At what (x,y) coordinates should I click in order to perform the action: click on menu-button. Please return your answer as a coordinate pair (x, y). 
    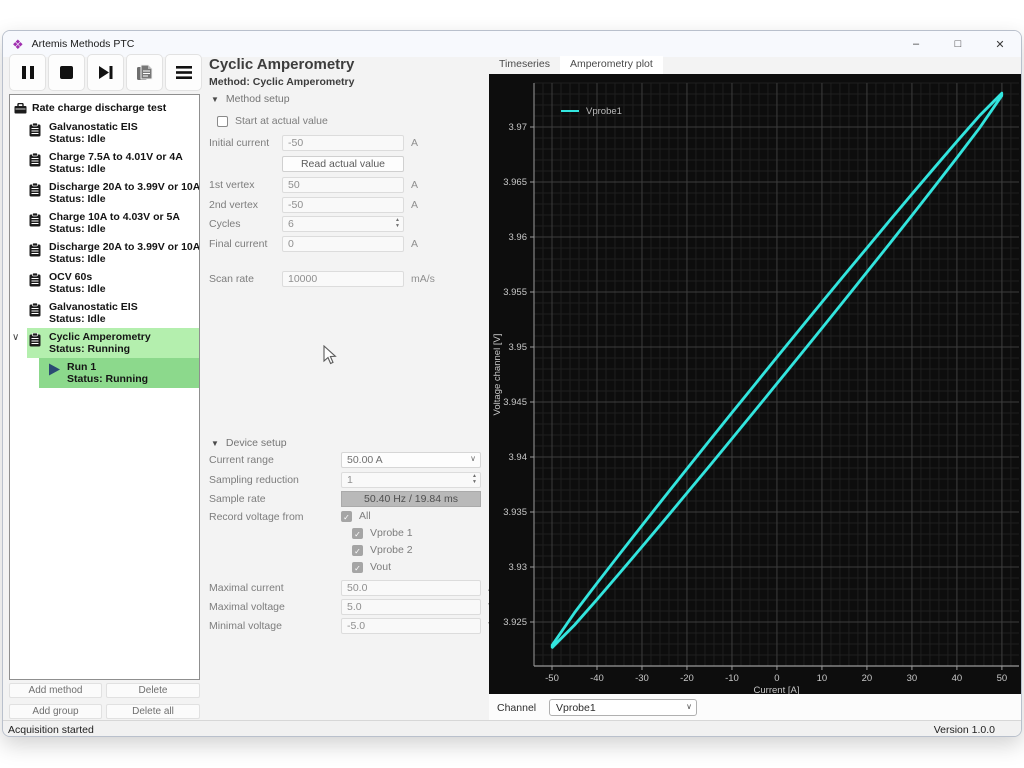
    Looking at the image, I should click on (183, 72).